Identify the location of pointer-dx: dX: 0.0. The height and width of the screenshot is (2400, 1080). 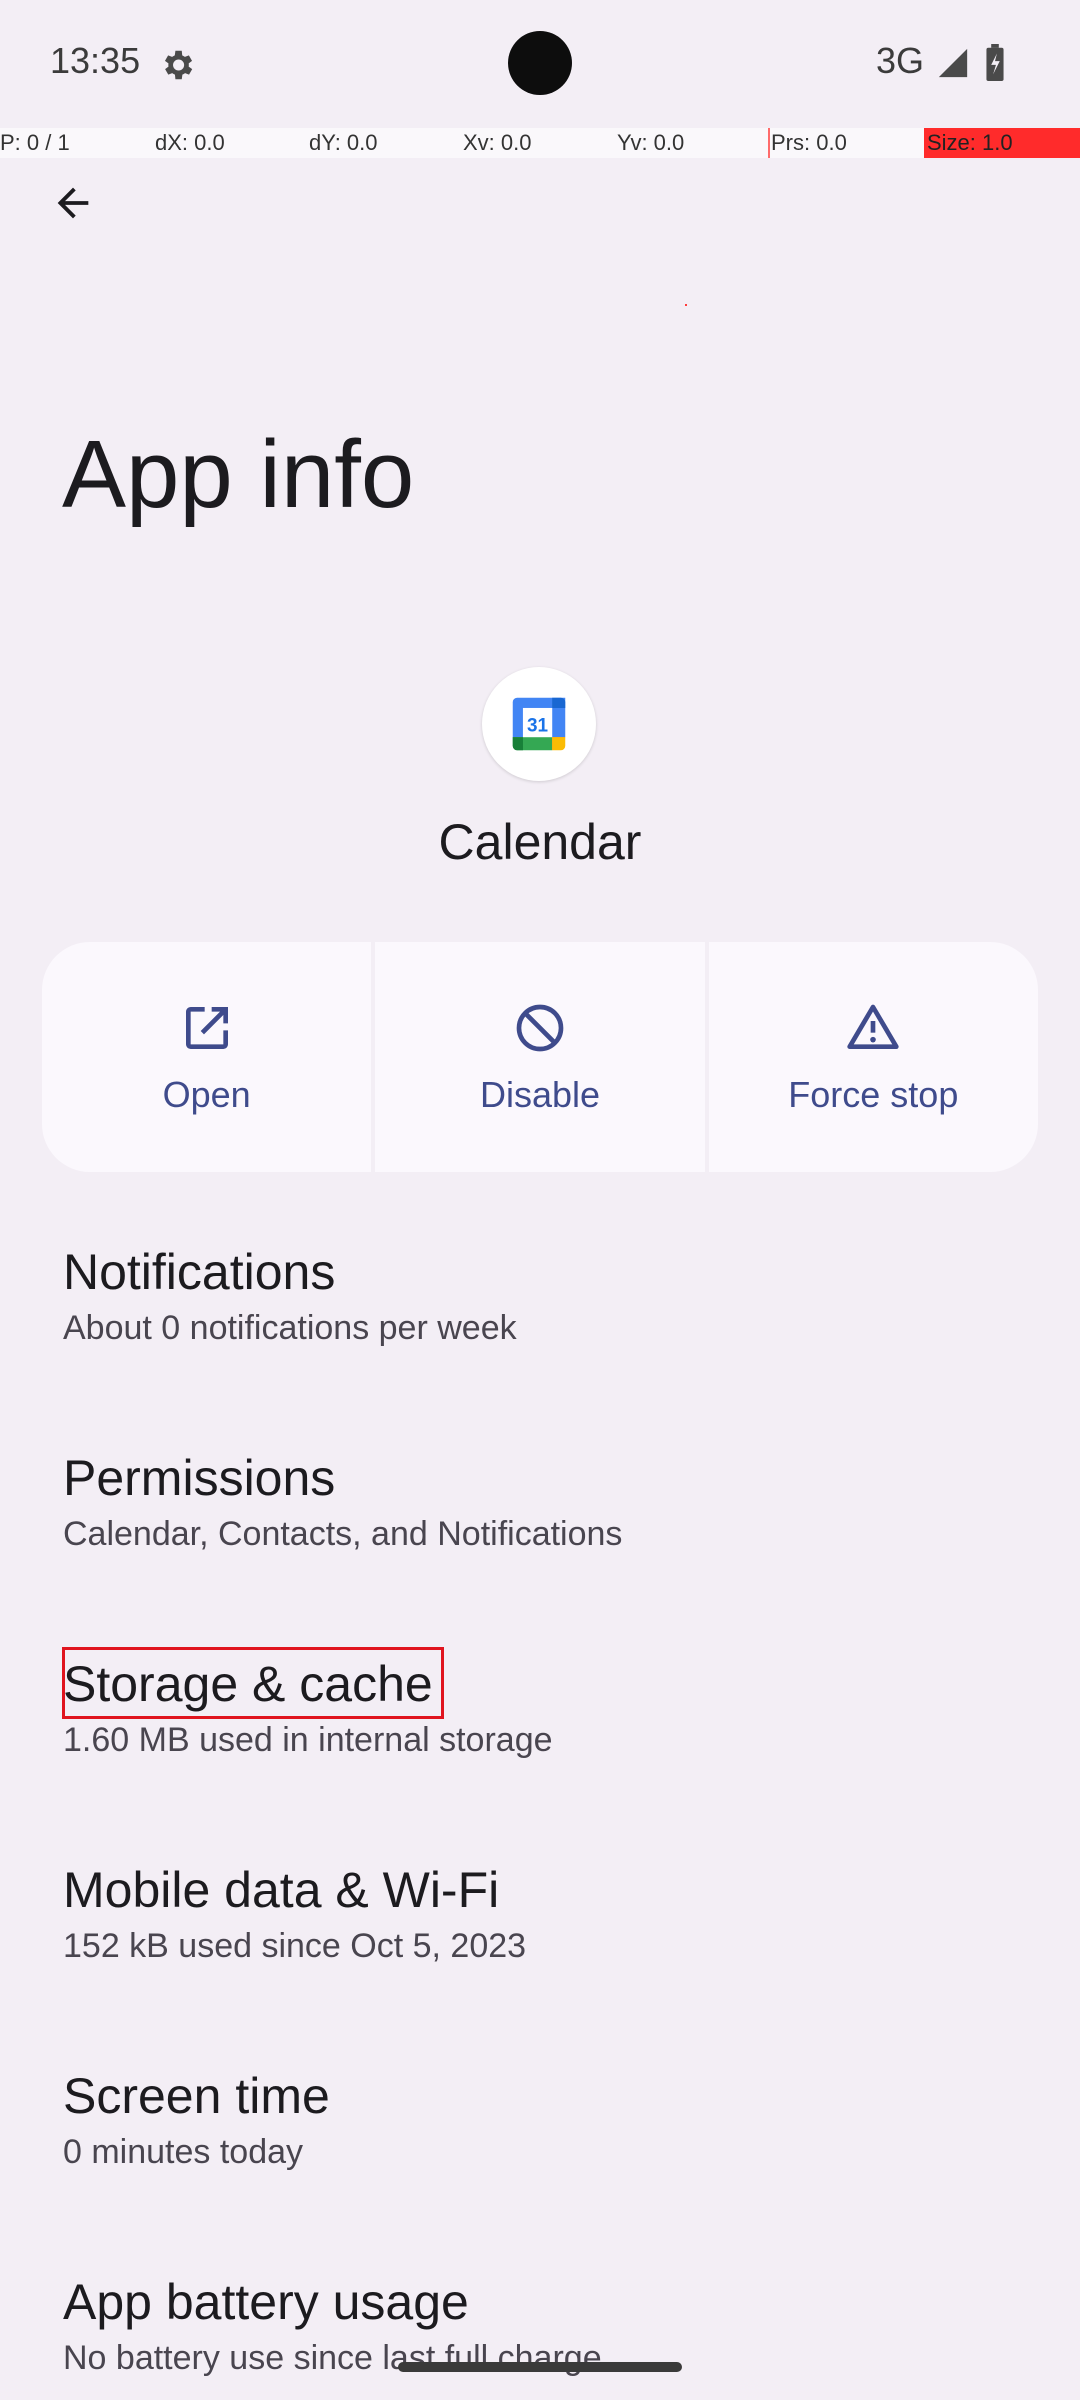
(190, 142).